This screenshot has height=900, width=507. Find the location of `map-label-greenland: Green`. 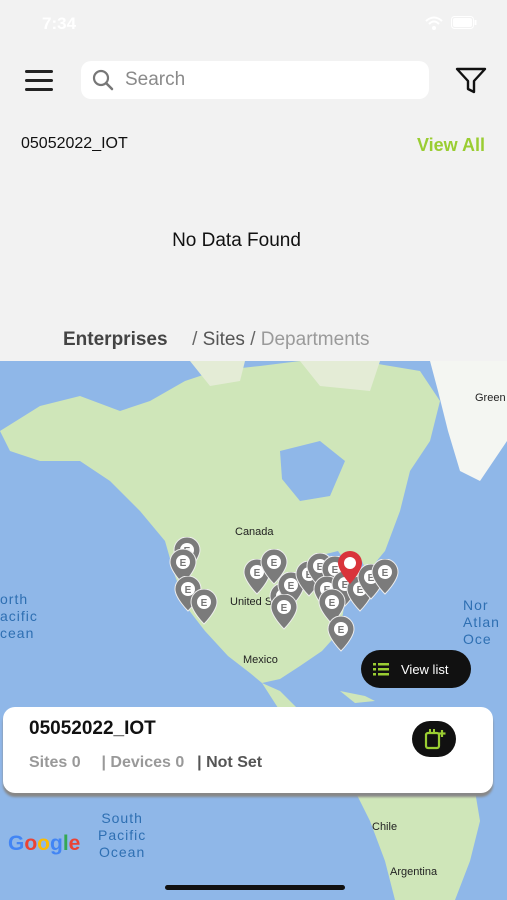

map-label-greenland: Green is located at coordinates (490, 398).